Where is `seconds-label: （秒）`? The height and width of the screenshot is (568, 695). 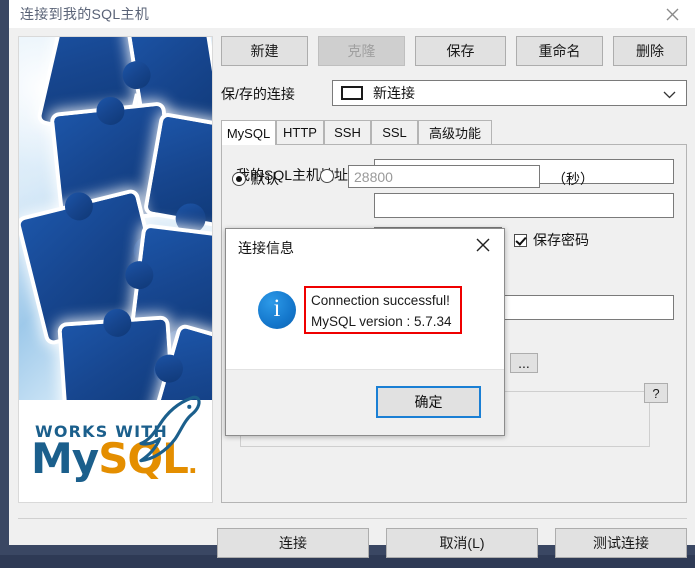 seconds-label: （秒） is located at coordinates (573, 179).